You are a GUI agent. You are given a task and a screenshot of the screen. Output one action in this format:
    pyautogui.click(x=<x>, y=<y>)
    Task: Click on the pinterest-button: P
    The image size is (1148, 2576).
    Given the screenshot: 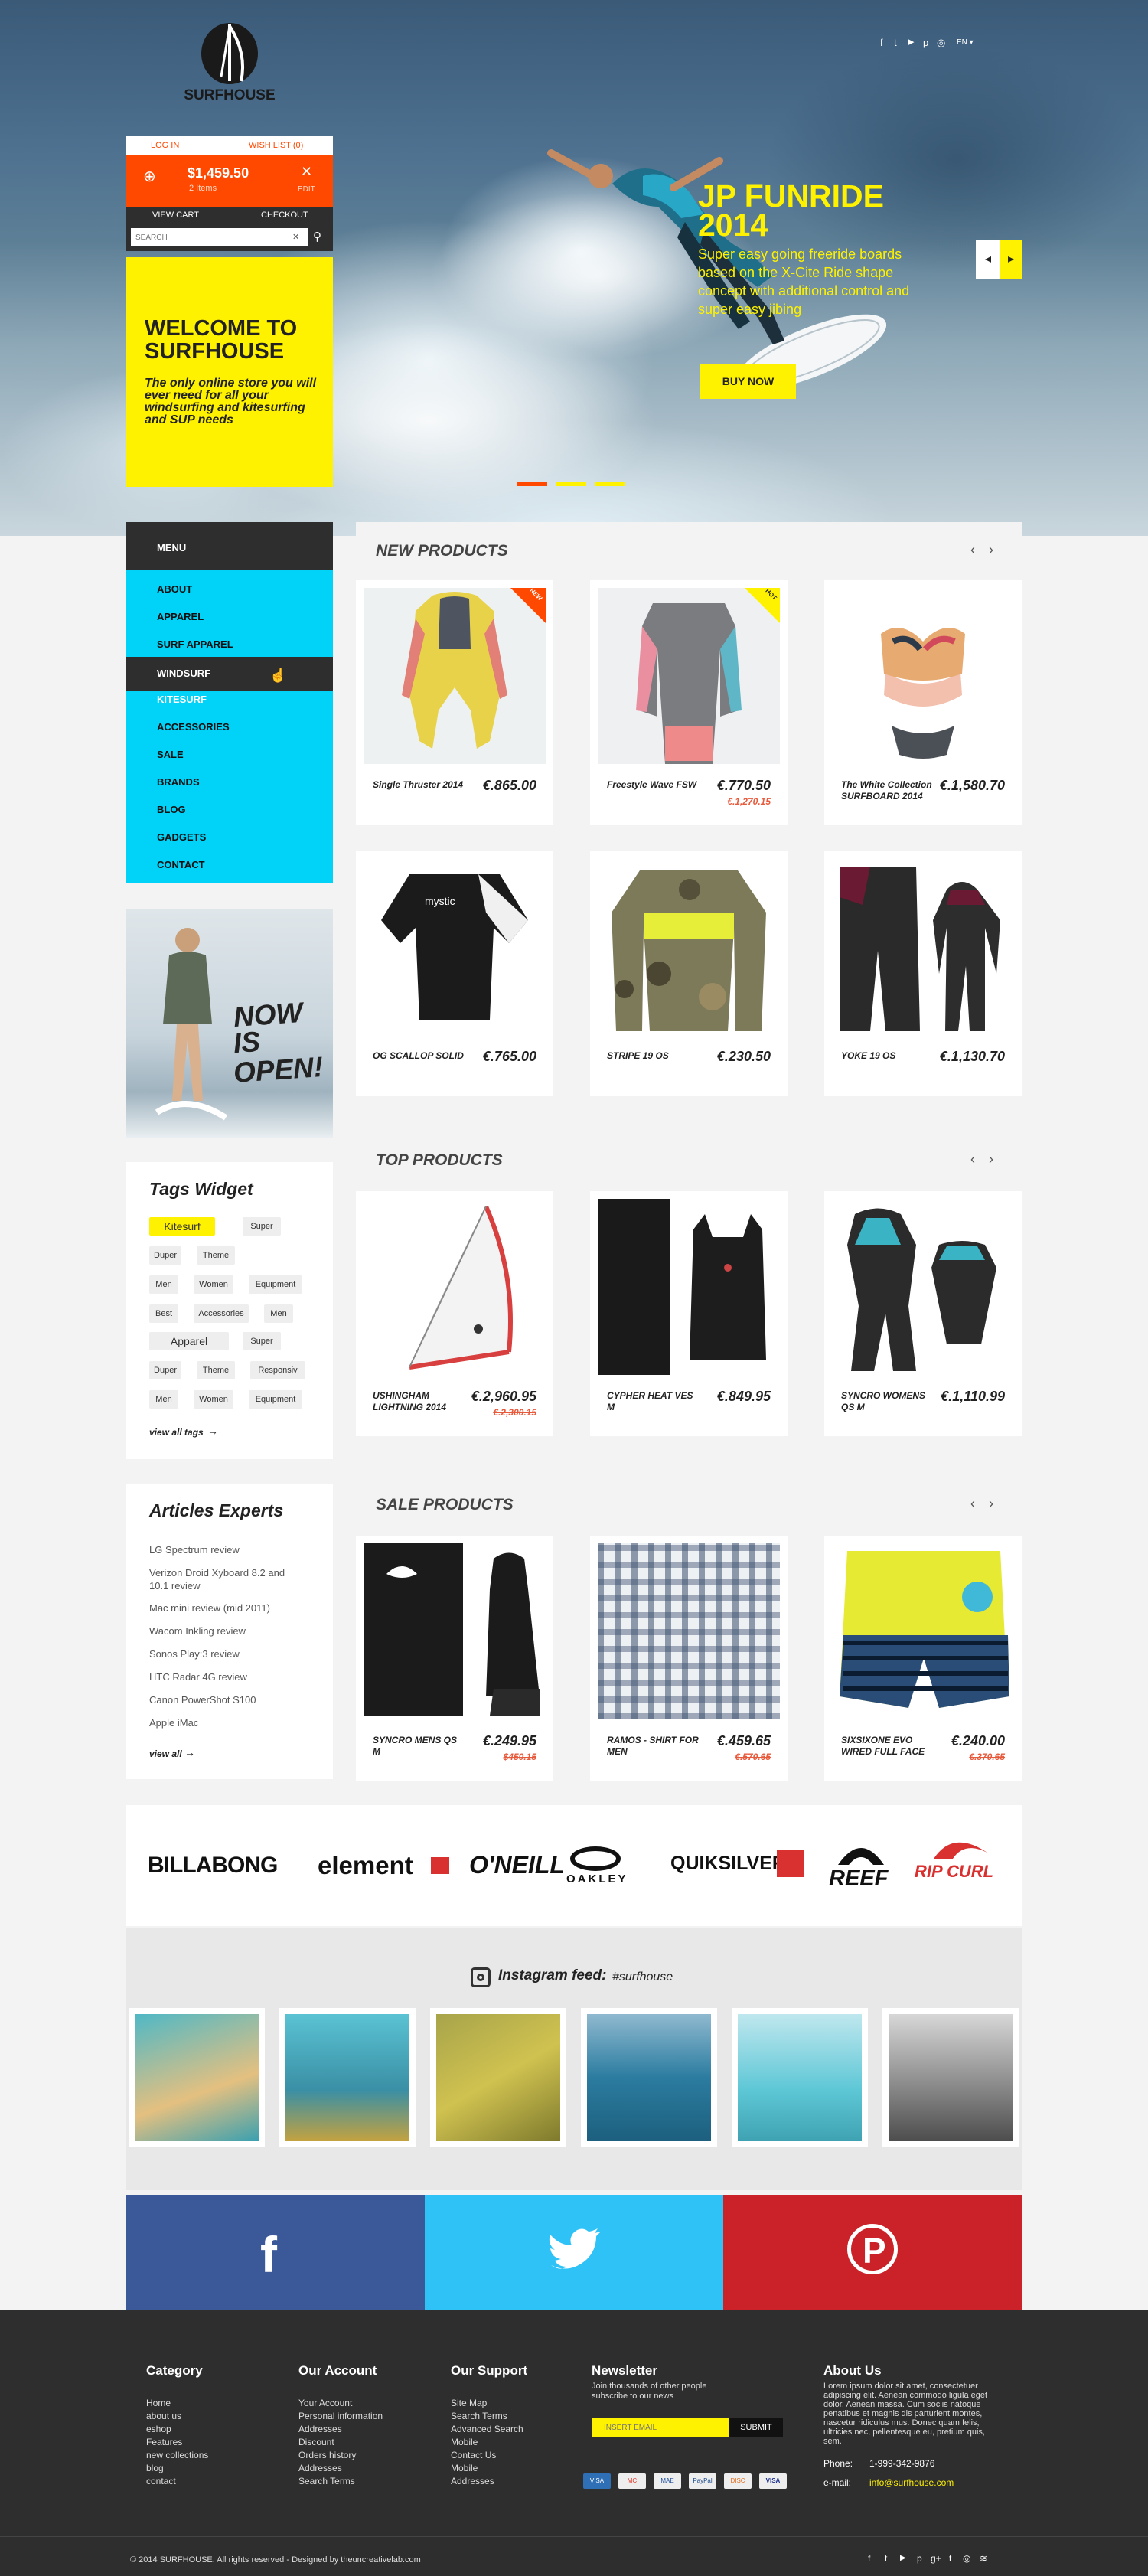 What is the action you would take?
    pyautogui.click(x=872, y=2252)
    